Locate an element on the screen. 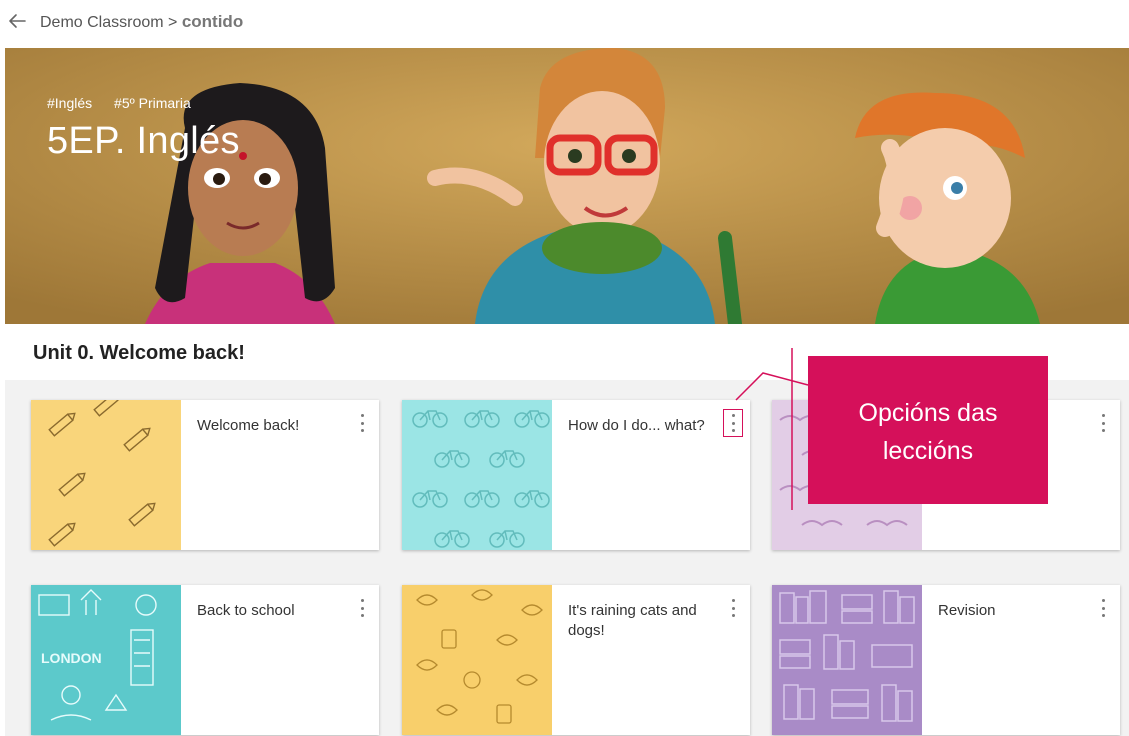 The height and width of the screenshot is (736, 1129). lesson-card: It's raining cats and dogs! is located at coordinates (576, 660).